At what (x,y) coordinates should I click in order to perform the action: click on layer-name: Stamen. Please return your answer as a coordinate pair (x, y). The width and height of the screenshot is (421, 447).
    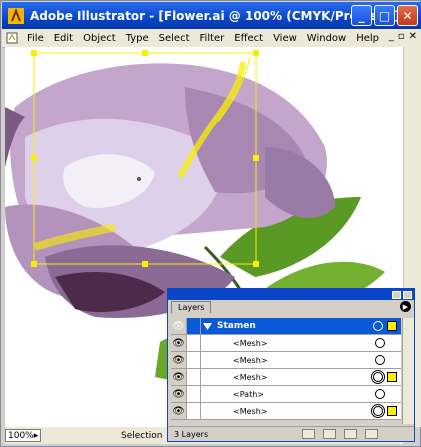
    Looking at the image, I should click on (236, 326).